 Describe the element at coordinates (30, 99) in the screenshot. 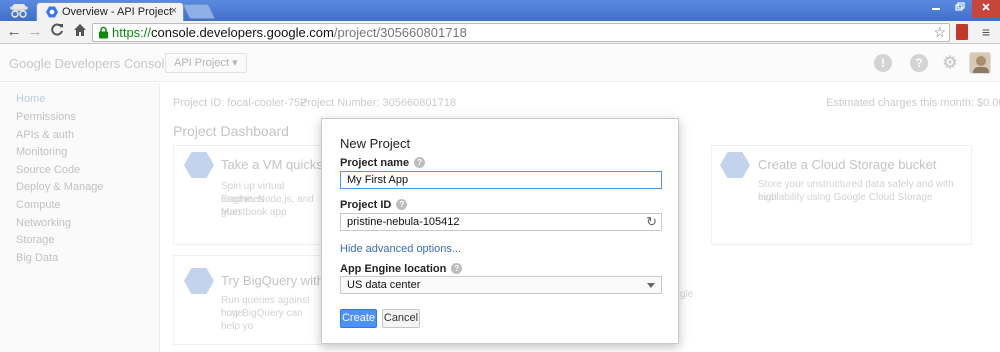

I see `sidebar-item-home: Home` at that location.